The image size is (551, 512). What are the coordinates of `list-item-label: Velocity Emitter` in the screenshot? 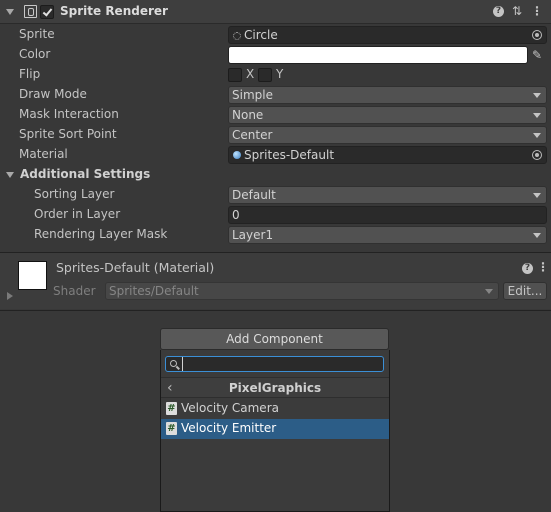 It's located at (229, 428).